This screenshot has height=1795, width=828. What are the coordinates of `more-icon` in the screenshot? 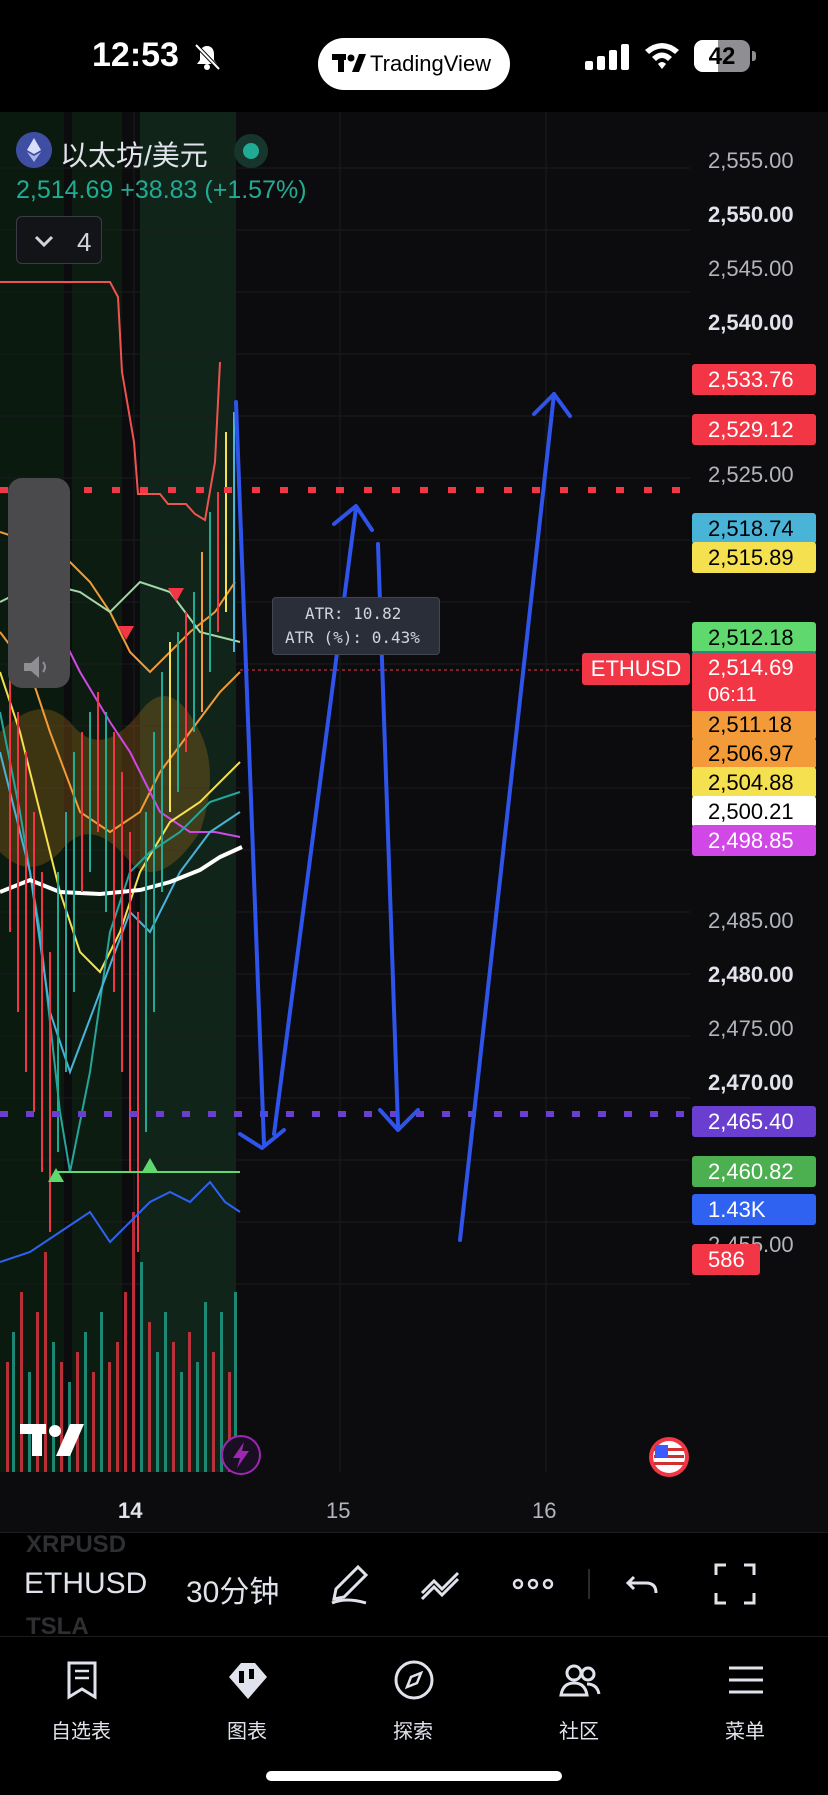 It's located at (533, 1584).